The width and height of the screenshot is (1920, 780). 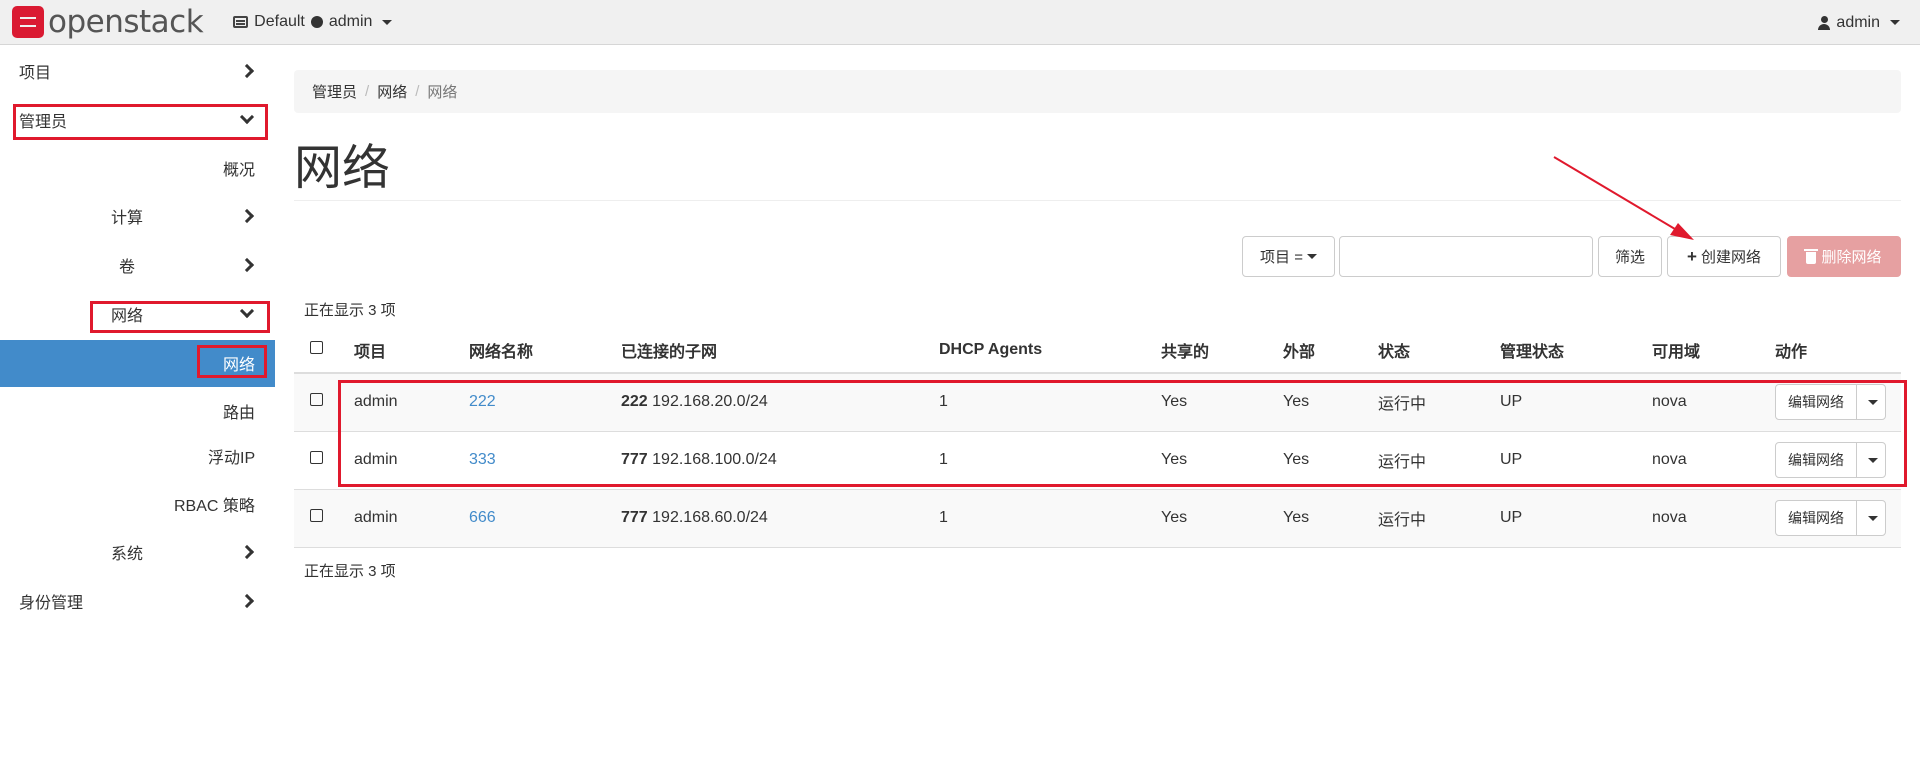 What do you see at coordinates (1320, 351) in the screenshot?
I see `column-header: 外部` at bounding box center [1320, 351].